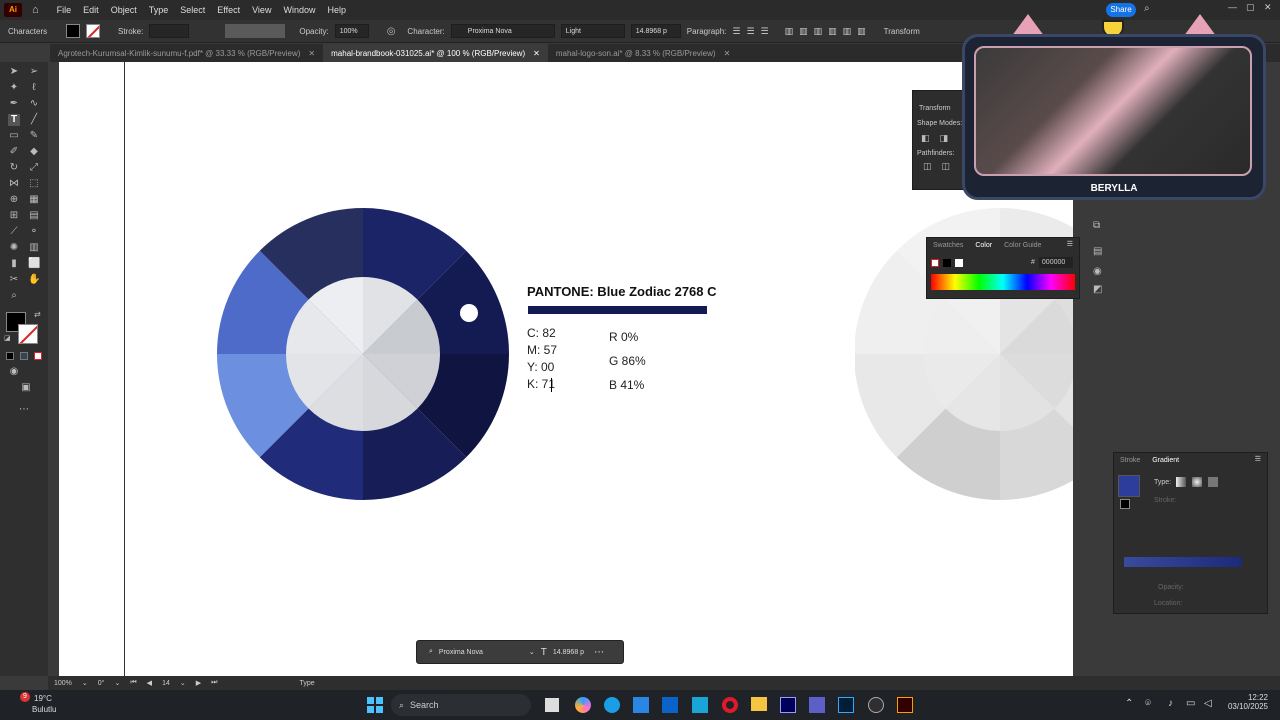 This screenshot has height=720, width=1280. What do you see at coordinates (336, 10) in the screenshot?
I see `menu-help: Help` at bounding box center [336, 10].